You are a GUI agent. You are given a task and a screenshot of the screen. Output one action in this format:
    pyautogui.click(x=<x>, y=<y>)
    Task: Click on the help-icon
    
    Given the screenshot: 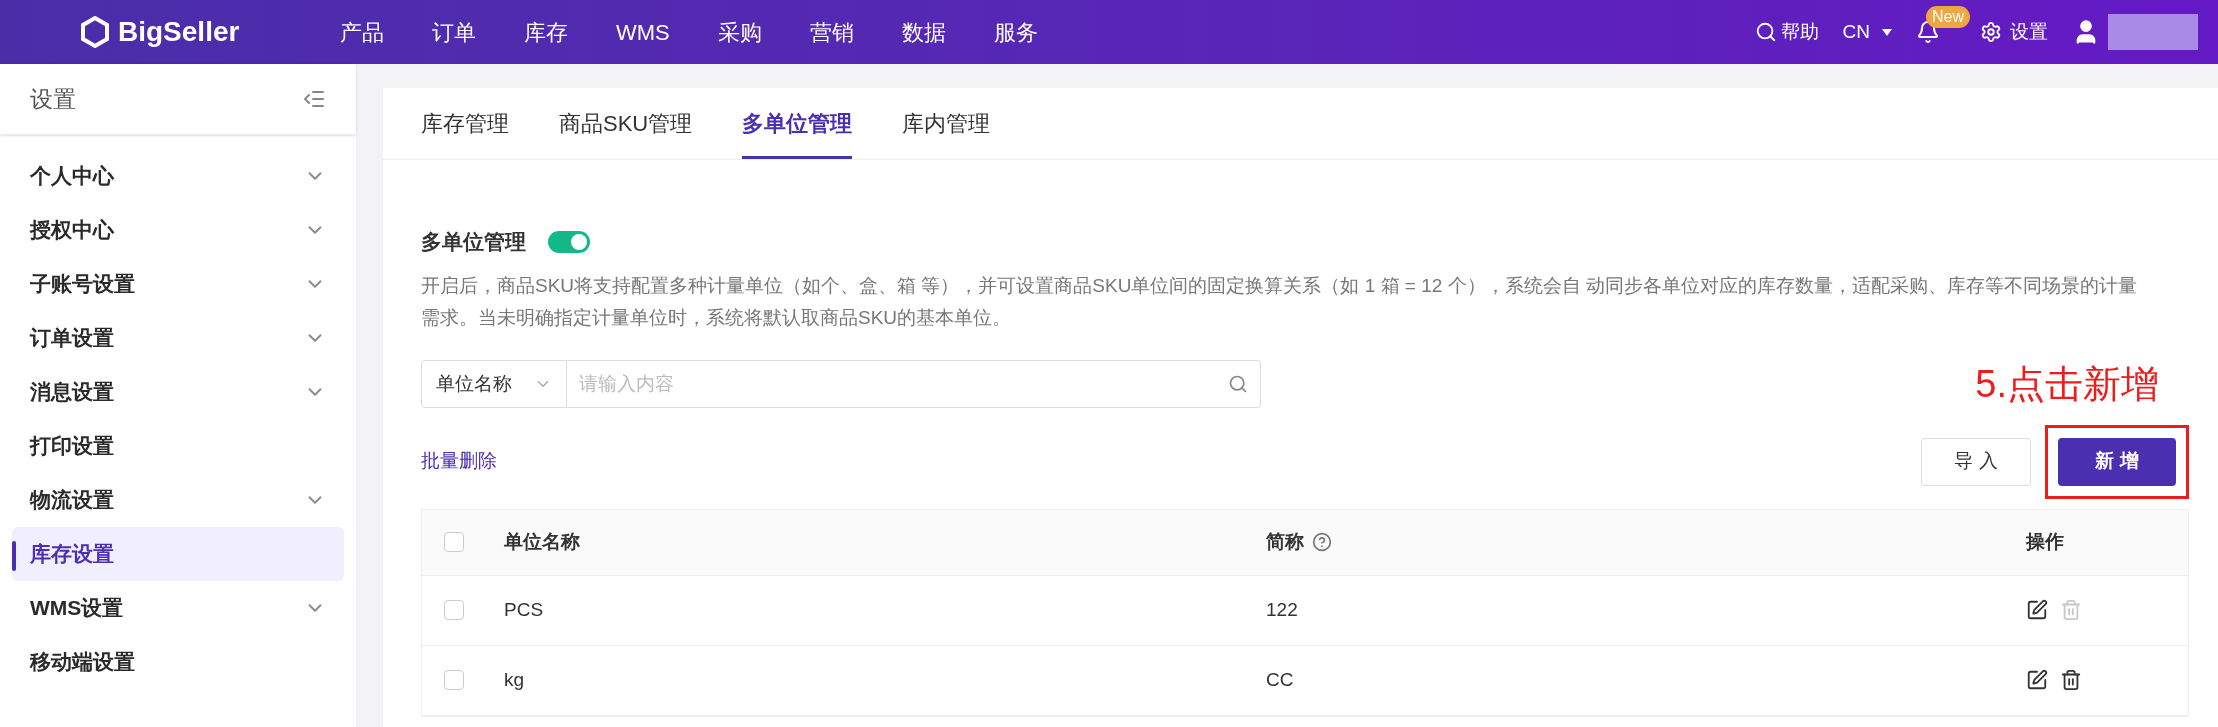 What is the action you would take?
    pyautogui.click(x=1322, y=542)
    